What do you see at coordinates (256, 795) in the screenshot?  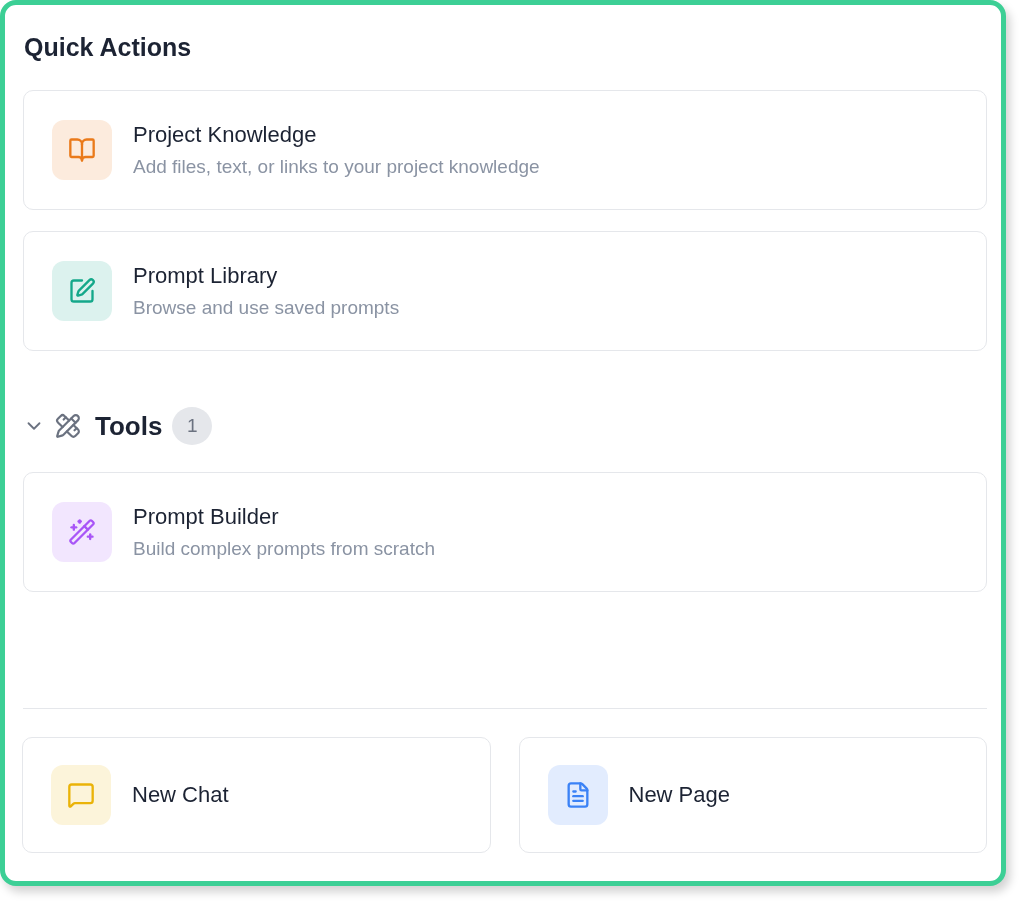 I see `action-card: New Chat` at bounding box center [256, 795].